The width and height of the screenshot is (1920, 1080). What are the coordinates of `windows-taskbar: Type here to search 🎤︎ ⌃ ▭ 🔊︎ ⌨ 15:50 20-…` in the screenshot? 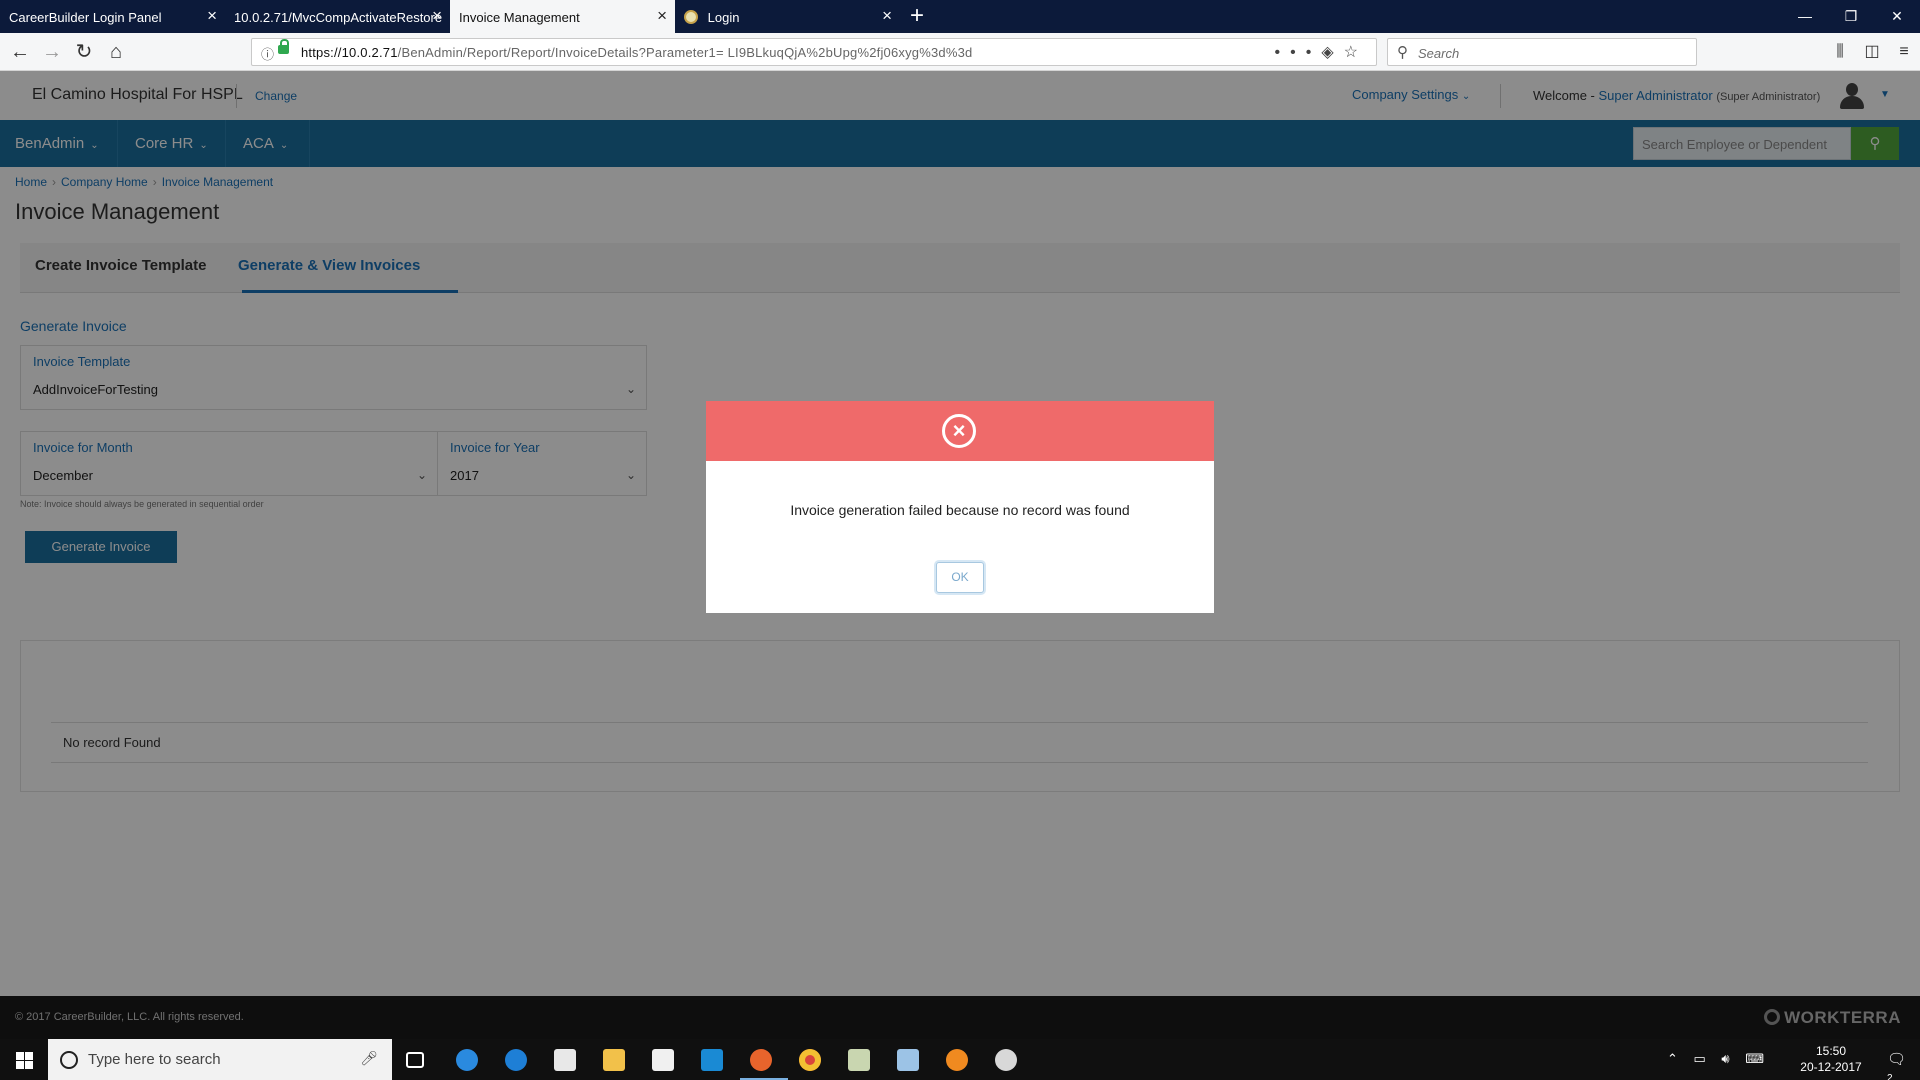 It's located at (960, 1059).